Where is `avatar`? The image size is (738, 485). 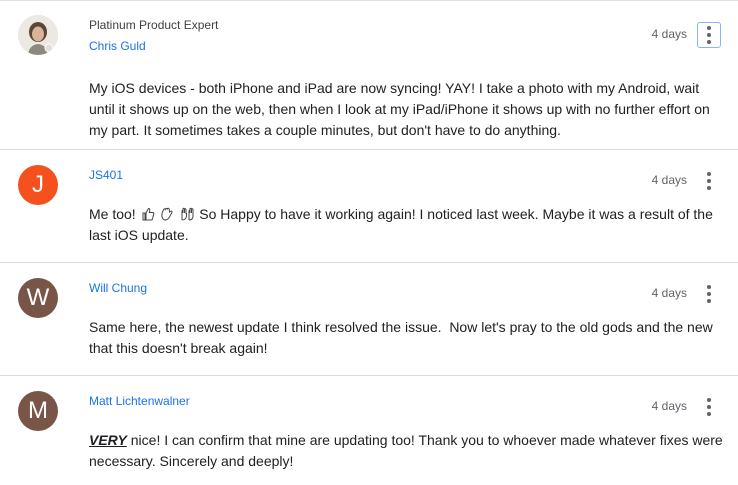 avatar is located at coordinates (38, 35).